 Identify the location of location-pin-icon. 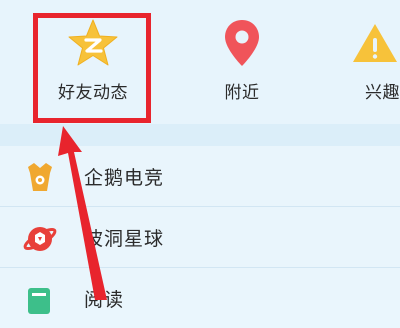
(242, 43).